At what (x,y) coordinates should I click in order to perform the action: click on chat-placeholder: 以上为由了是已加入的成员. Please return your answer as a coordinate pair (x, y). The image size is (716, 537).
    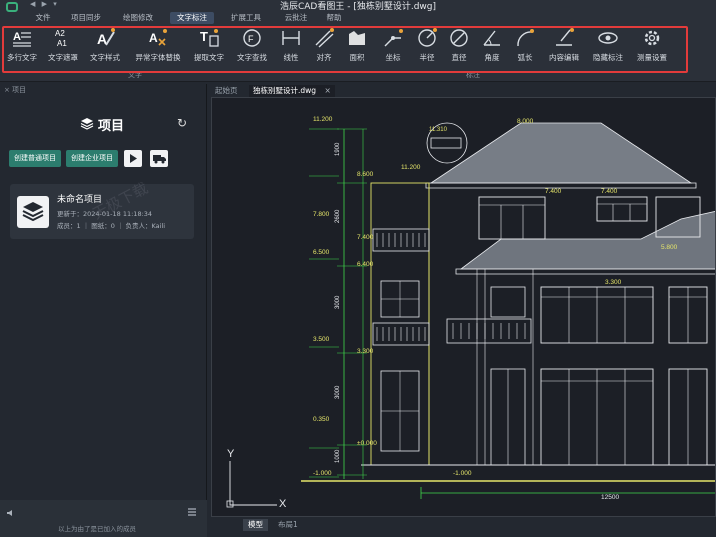
    Looking at the image, I should click on (97, 529).